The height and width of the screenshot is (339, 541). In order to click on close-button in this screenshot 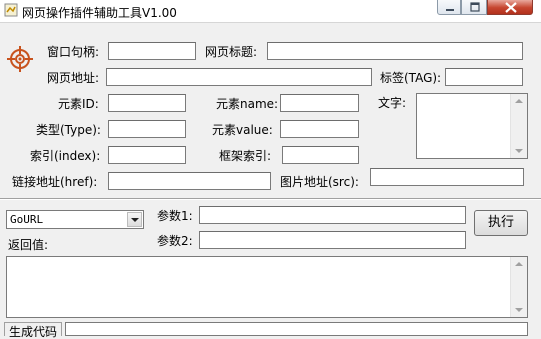, I will do `click(510, 7)`.